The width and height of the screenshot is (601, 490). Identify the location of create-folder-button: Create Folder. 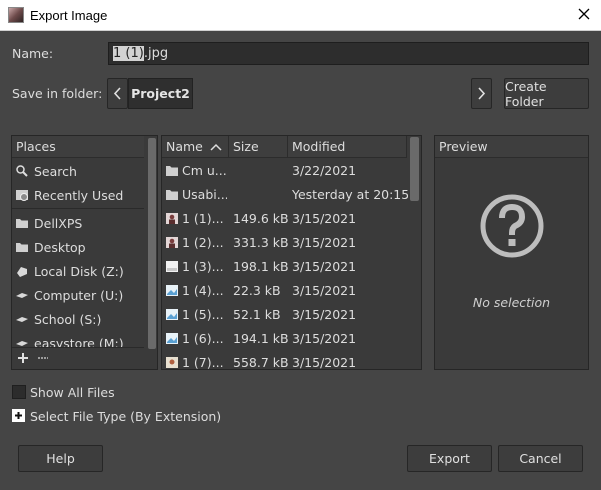
(546, 93).